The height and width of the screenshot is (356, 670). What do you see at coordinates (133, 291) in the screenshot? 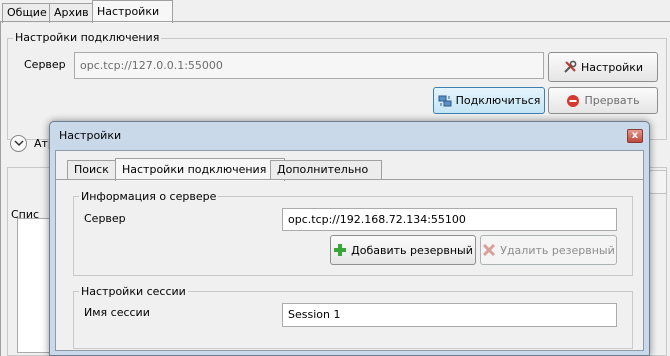
I see `session-settings-title: Настройки сессии` at bounding box center [133, 291].